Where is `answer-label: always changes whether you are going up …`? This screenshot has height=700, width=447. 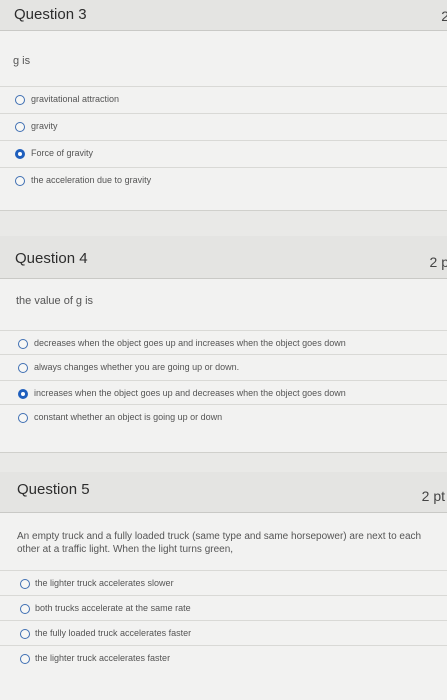
answer-label: always changes whether you are going up … is located at coordinates (137, 367).